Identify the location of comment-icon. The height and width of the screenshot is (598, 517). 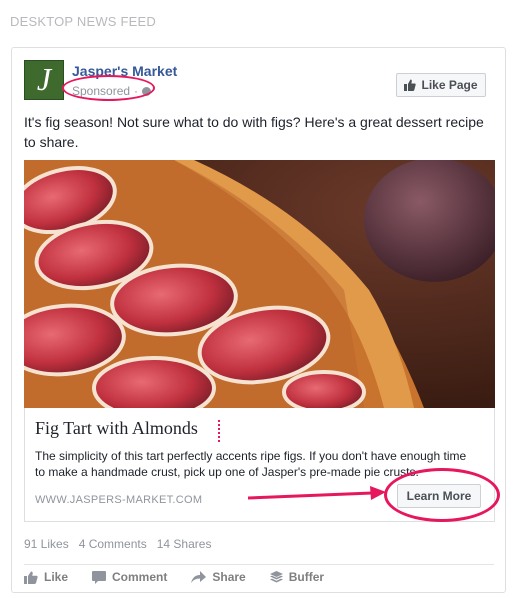
(99, 577).